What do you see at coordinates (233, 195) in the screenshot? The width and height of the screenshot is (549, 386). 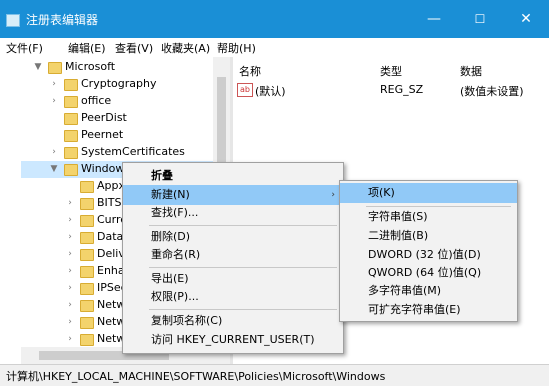 I see `menu-item-new: 新建(N) ›` at bounding box center [233, 195].